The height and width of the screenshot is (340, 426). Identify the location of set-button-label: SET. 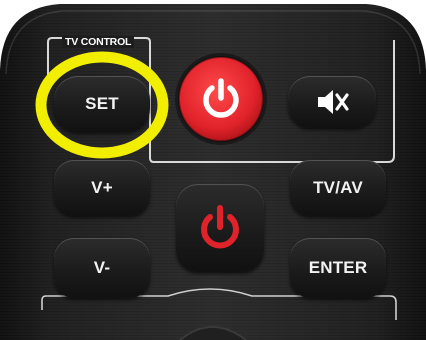
(102, 103).